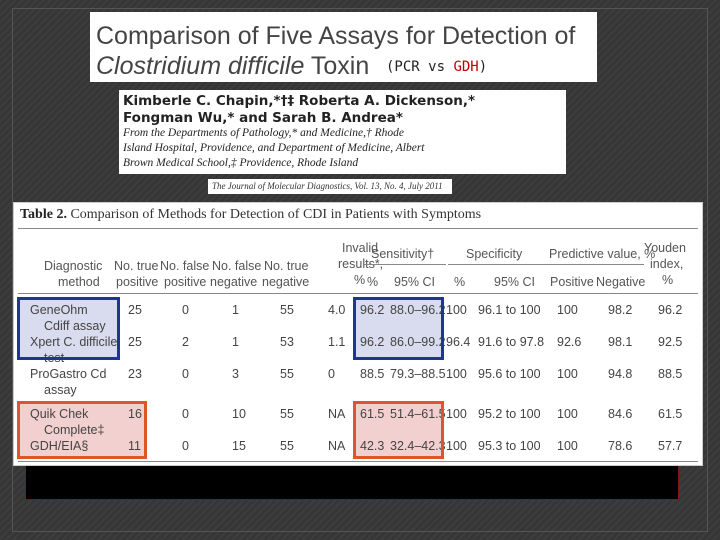 This screenshot has width=720, height=540. Describe the element at coordinates (509, 446) in the screenshot. I see `cell-specificity-ci: 95.3 to 100` at that location.